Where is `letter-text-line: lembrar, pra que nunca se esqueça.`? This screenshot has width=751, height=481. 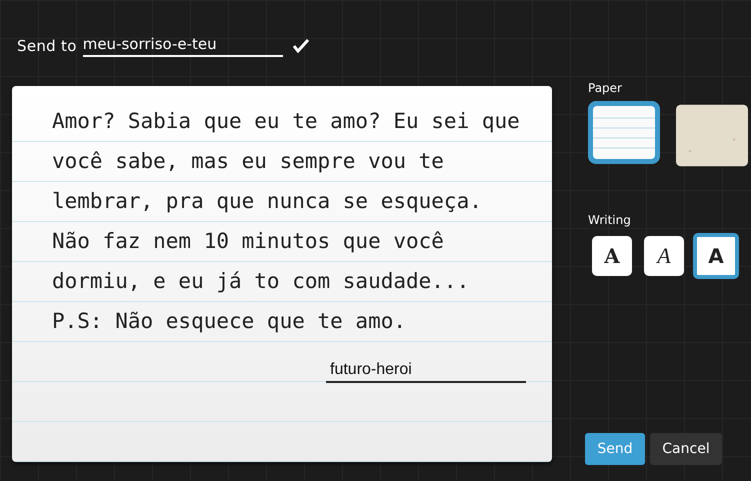
letter-text-line: lembrar, pra que nunca se esqueça. is located at coordinates (267, 201).